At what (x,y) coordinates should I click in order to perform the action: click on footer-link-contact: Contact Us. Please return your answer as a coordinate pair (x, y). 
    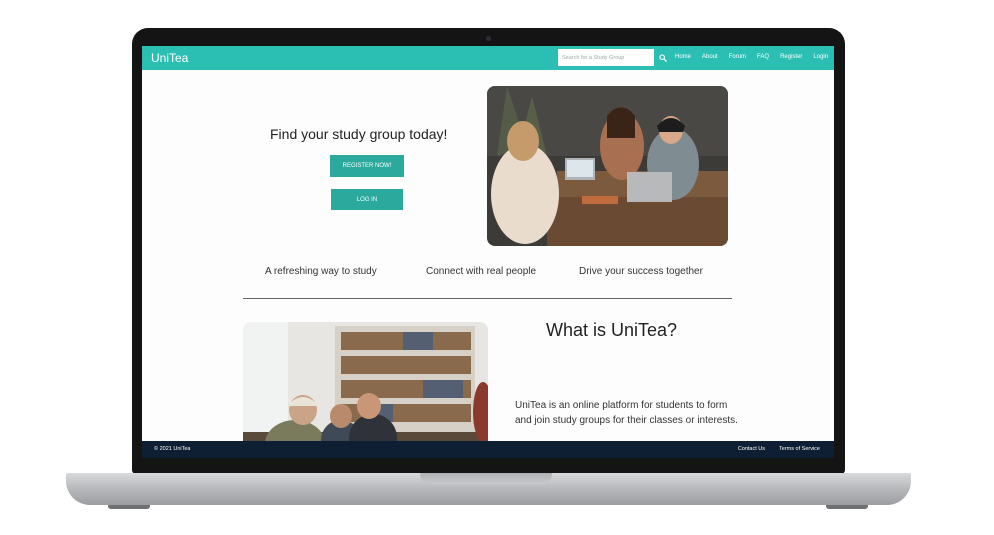
    Looking at the image, I should click on (751, 449).